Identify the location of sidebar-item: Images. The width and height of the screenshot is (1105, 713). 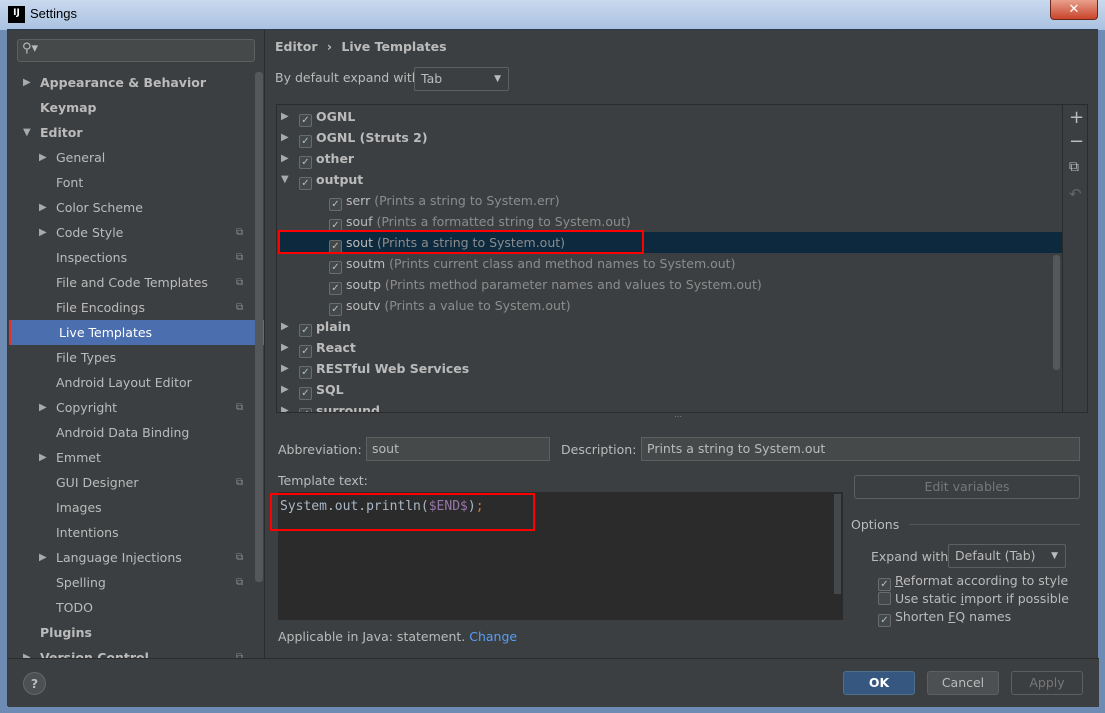
(136, 507).